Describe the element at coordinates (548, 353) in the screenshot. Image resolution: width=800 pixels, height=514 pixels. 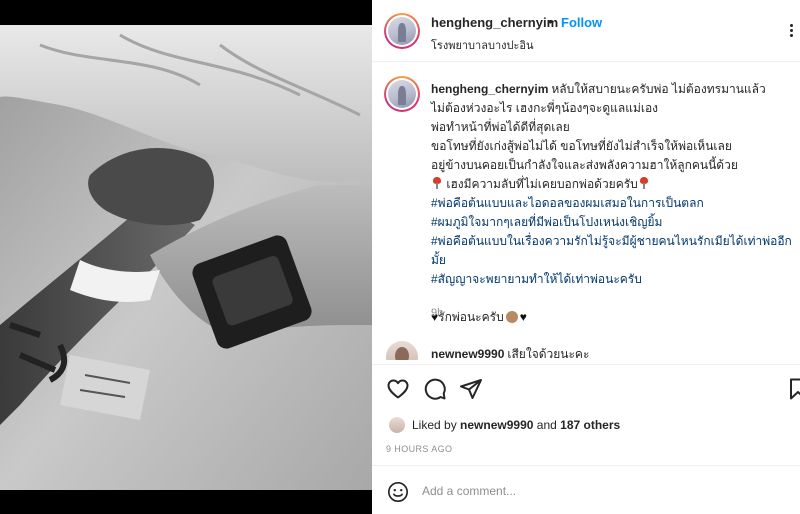
I see `comment-text: เสียใจด้วยนะคะ` at that location.